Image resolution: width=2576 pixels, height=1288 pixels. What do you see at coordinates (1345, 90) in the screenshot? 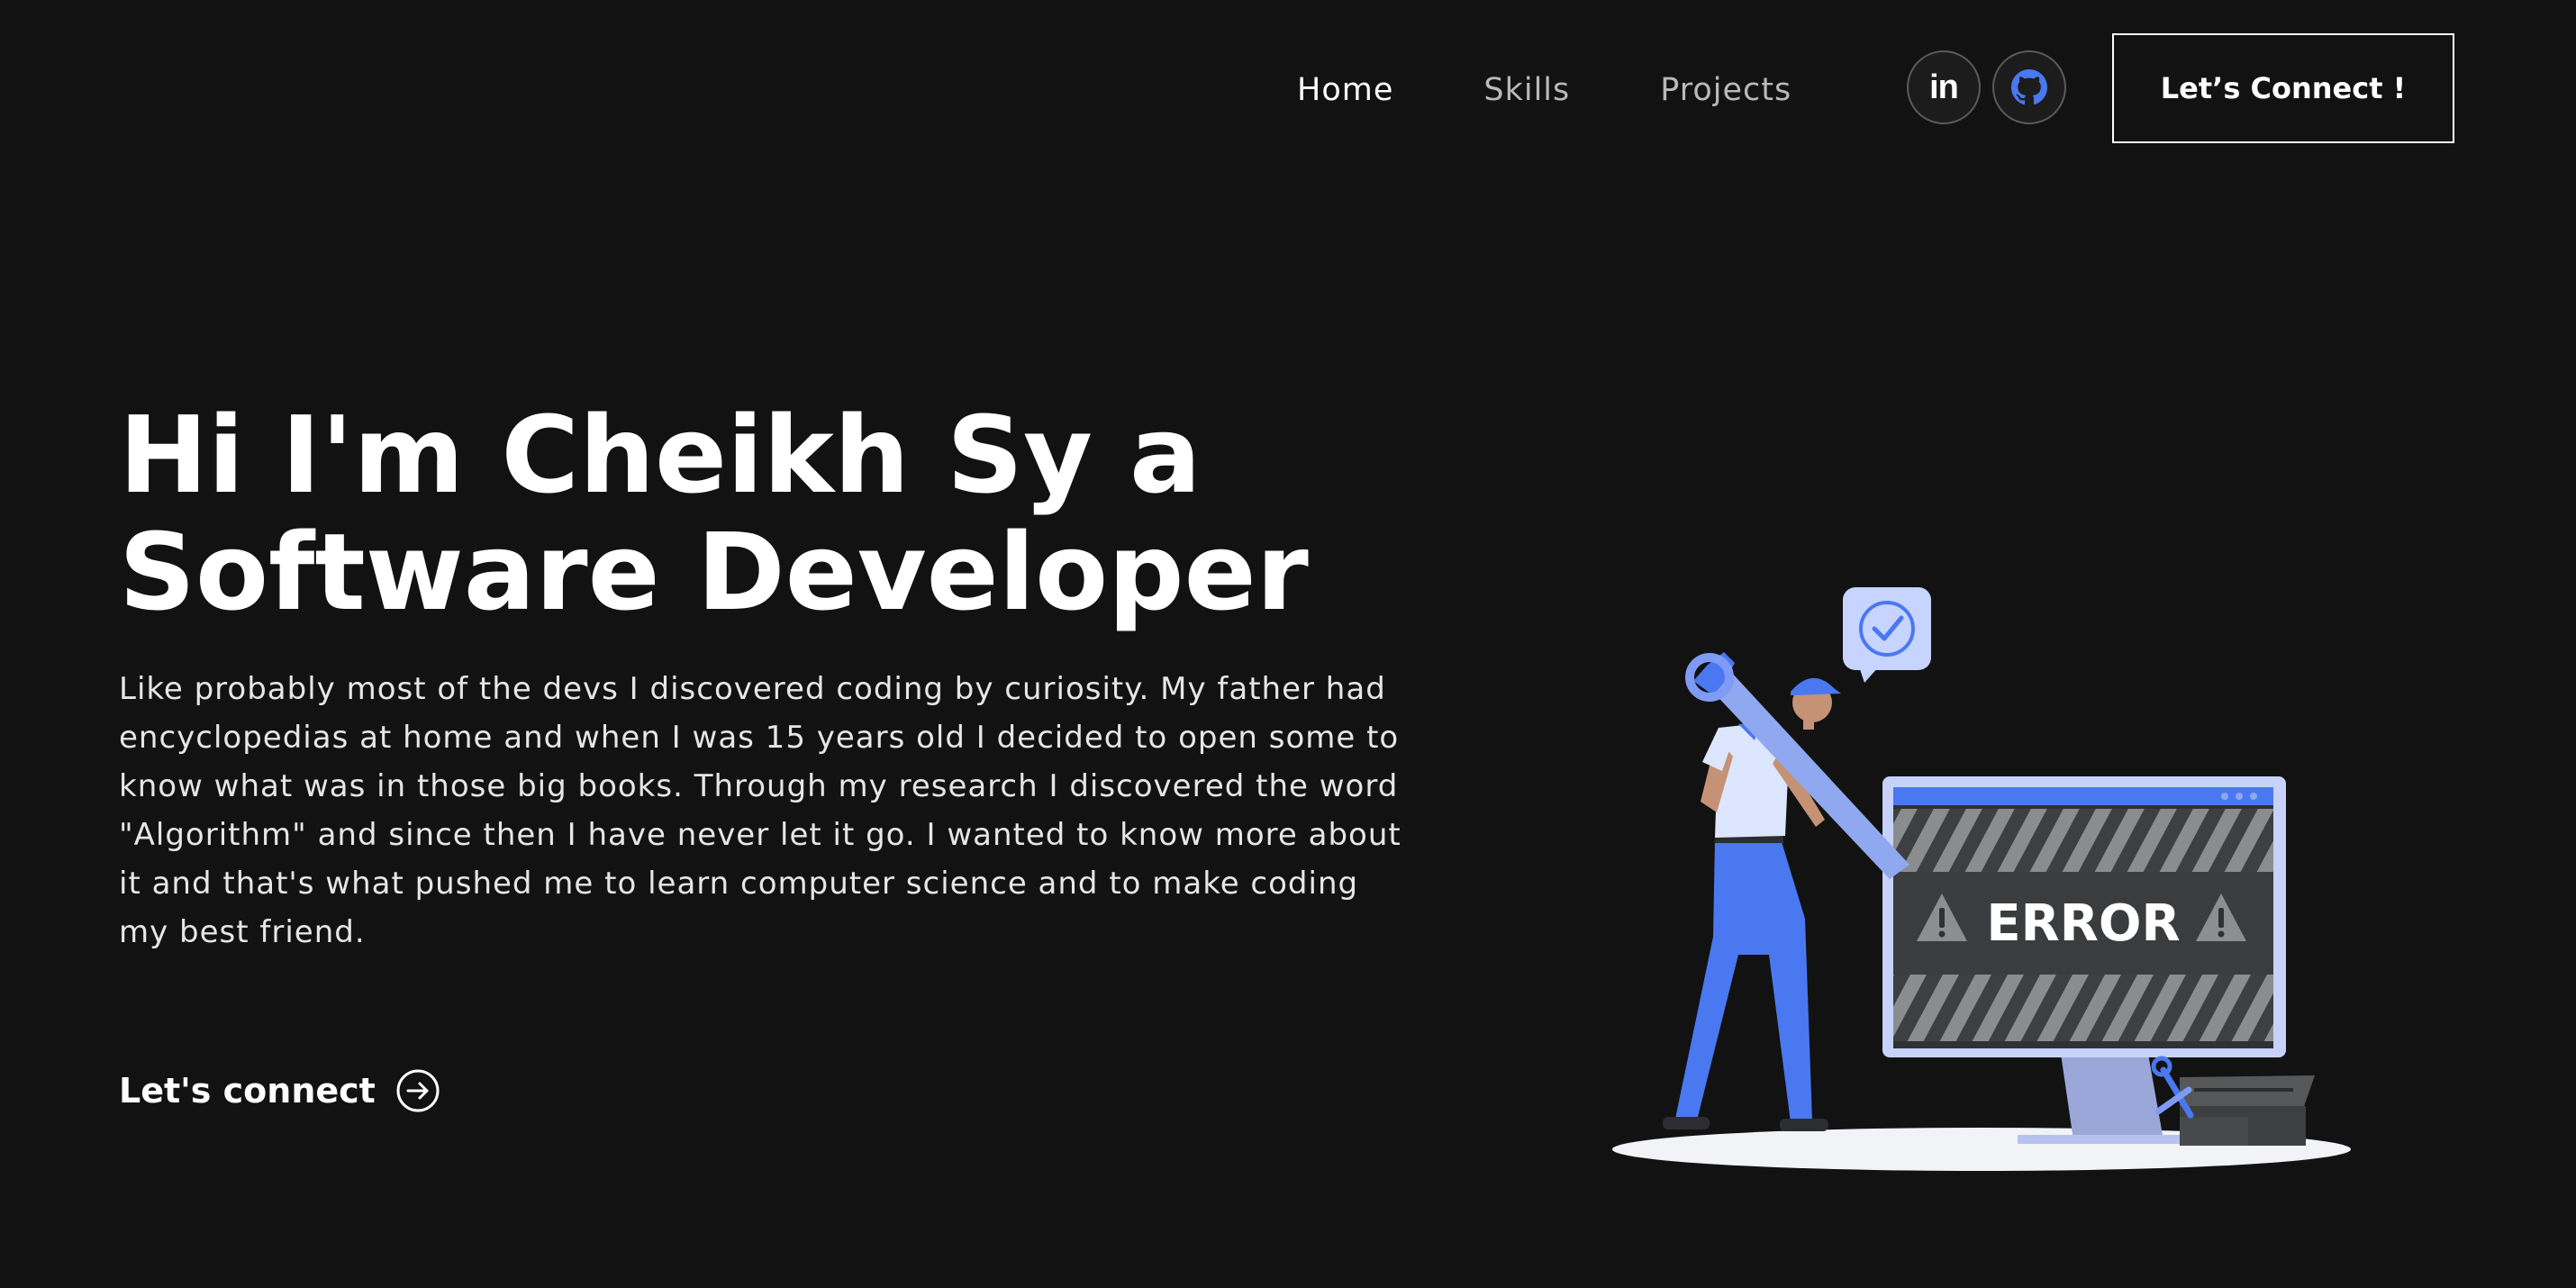
I see `nav-link-home: Home` at bounding box center [1345, 90].